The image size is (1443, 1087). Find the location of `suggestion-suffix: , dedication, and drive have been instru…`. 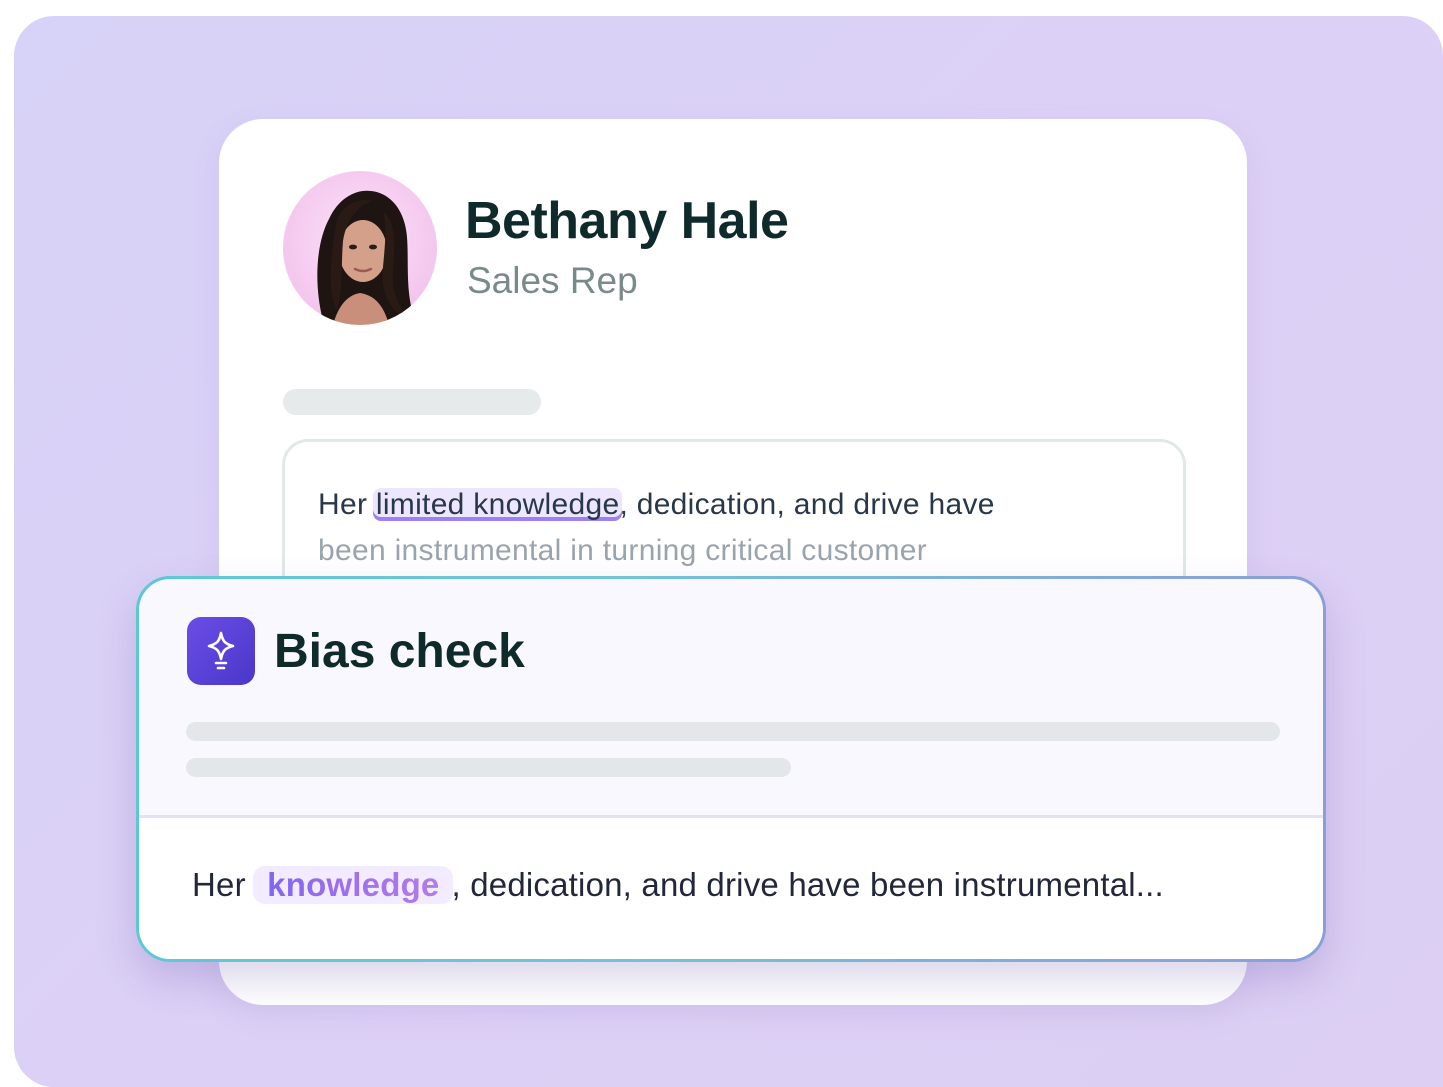

suggestion-suffix: , dedication, and drive have been instru… is located at coordinates (807, 884).